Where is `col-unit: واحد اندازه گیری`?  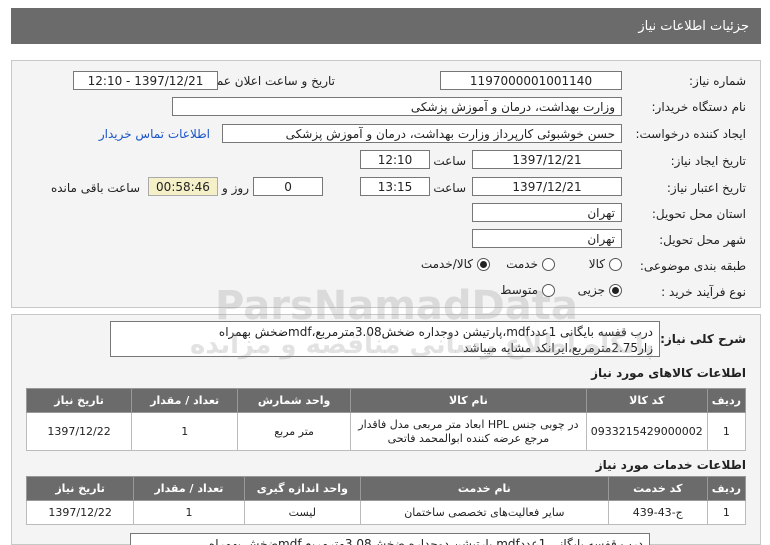 col-unit: واحد اندازه گیری is located at coordinates (302, 488).